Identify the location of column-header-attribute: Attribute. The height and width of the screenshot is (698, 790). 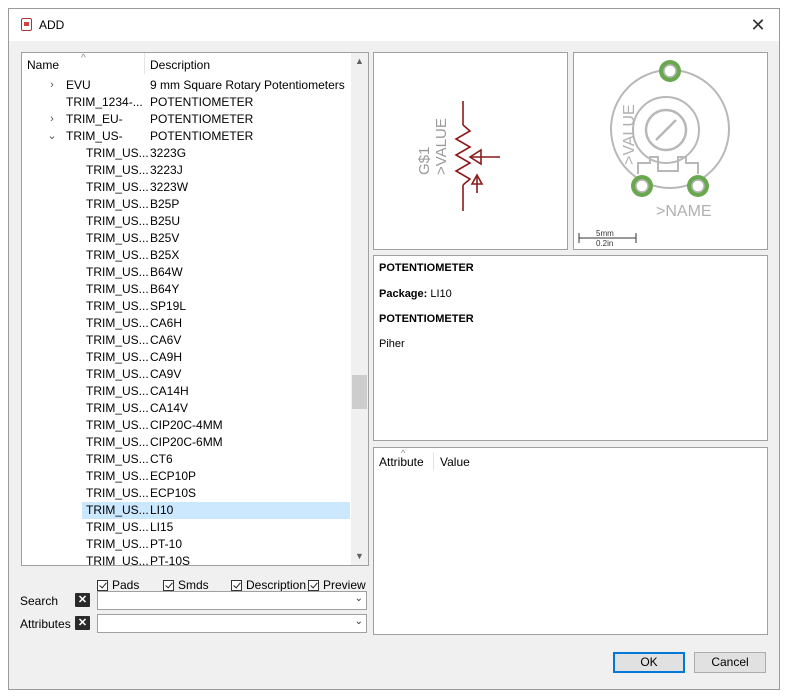
(401, 462).